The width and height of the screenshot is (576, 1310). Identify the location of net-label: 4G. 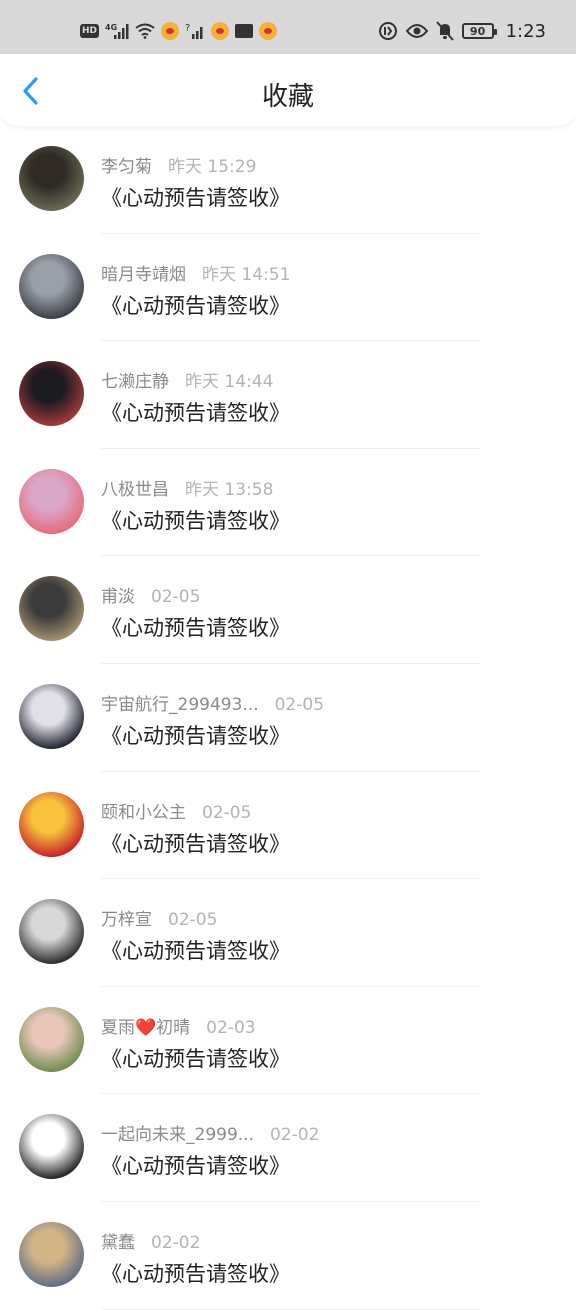
(111, 27).